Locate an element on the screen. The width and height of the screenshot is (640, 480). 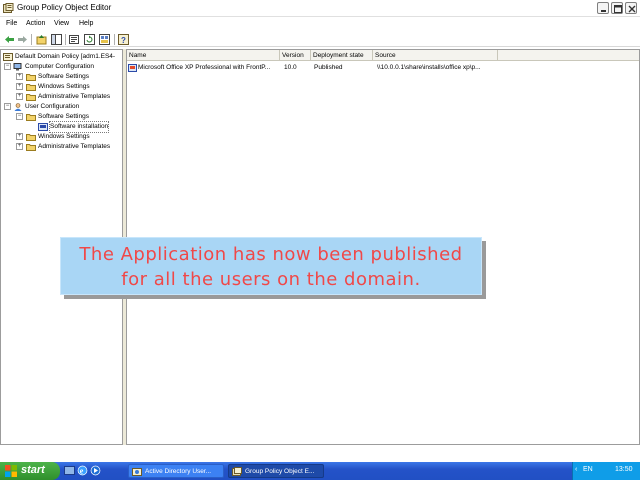
tree-root: Default Domain Policy [adm1.ES4- is located at coordinates (62, 57).